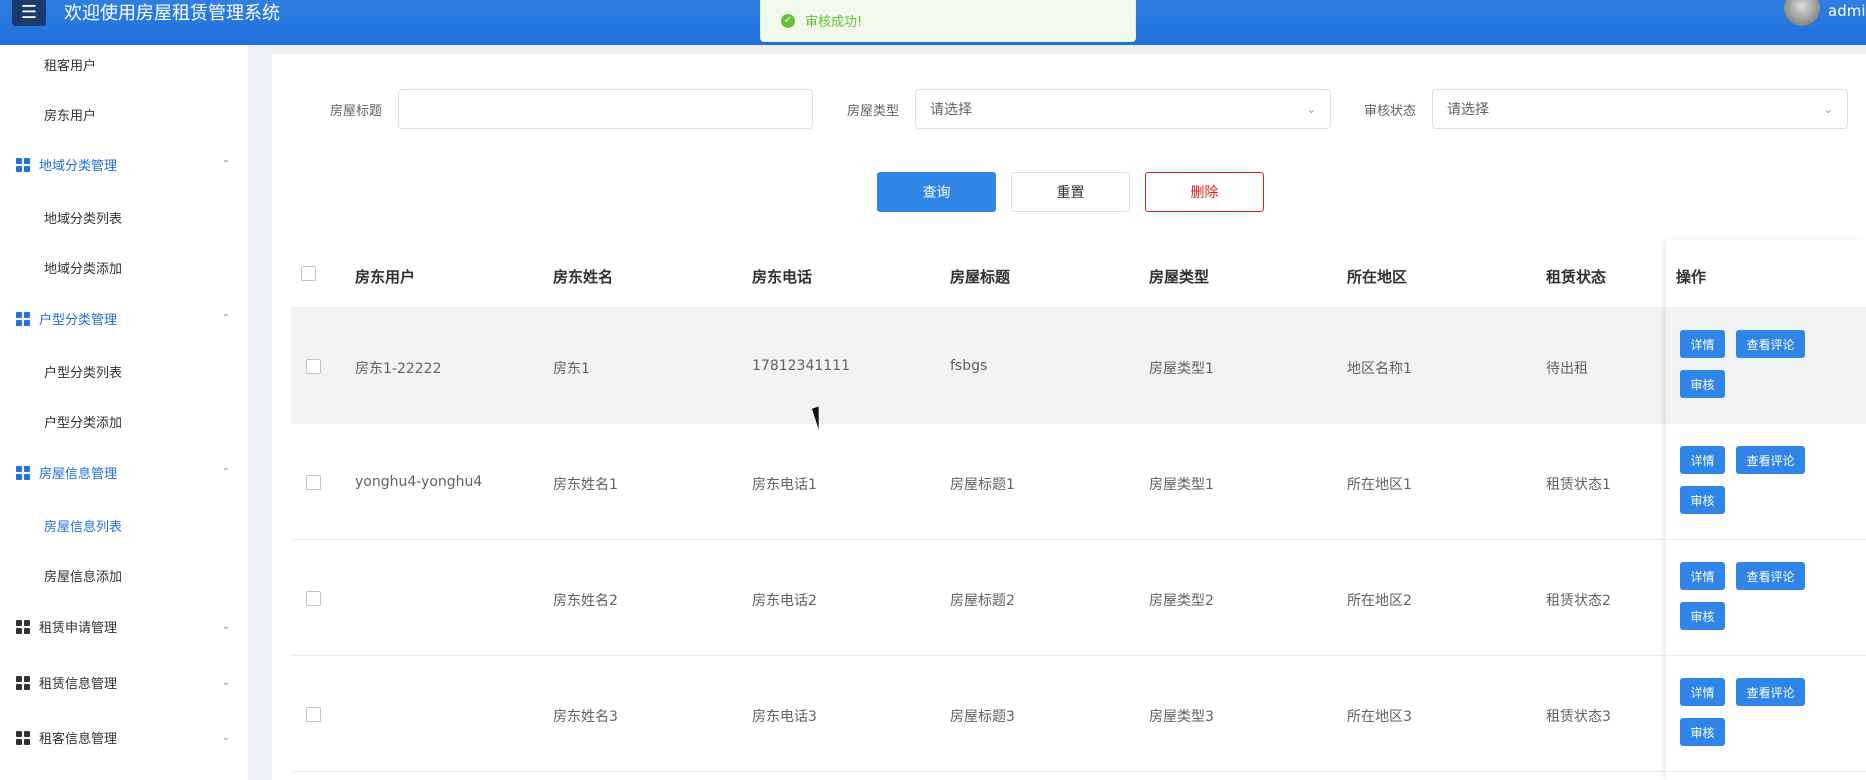  What do you see at coordinates (1179, 277) in the screenshot?
I see `col-house-type: 房屋类型` at bounding box center [1179, 277].